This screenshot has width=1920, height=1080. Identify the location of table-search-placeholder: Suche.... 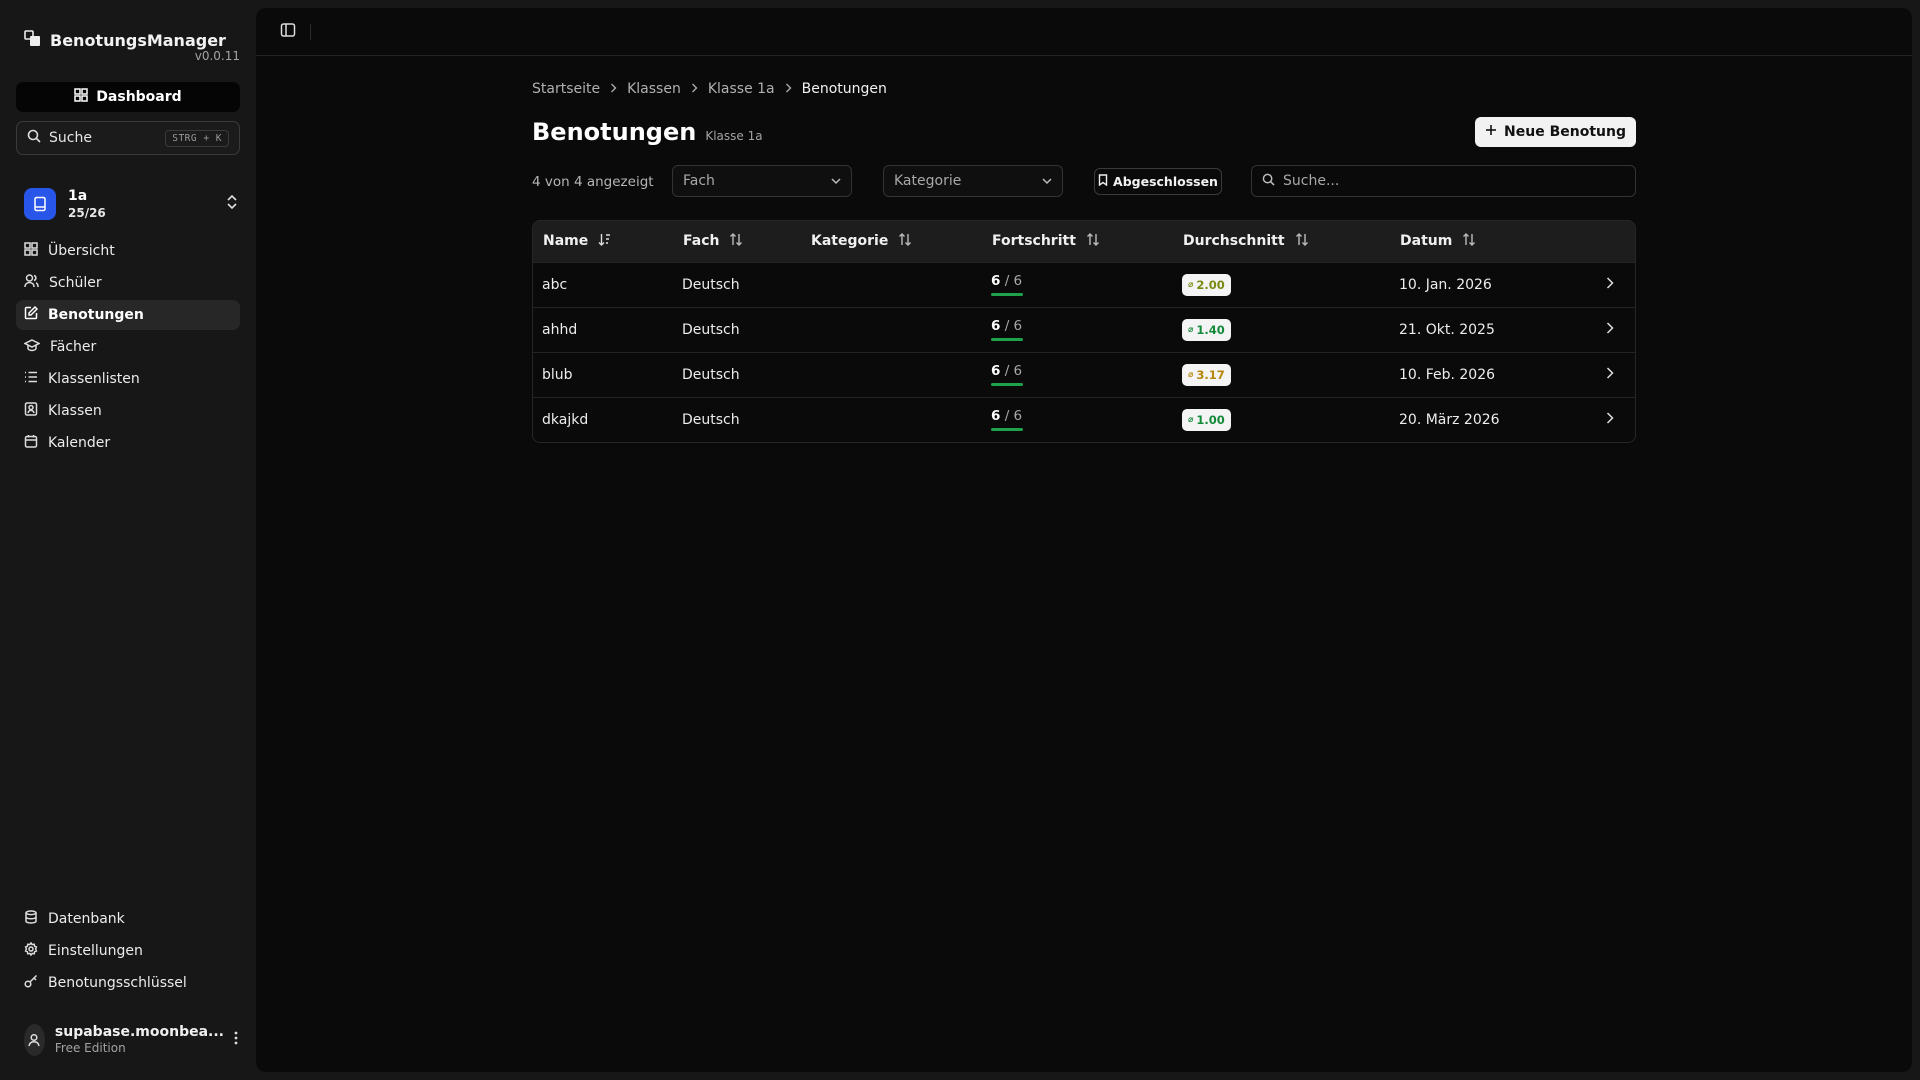
(1311, 181).